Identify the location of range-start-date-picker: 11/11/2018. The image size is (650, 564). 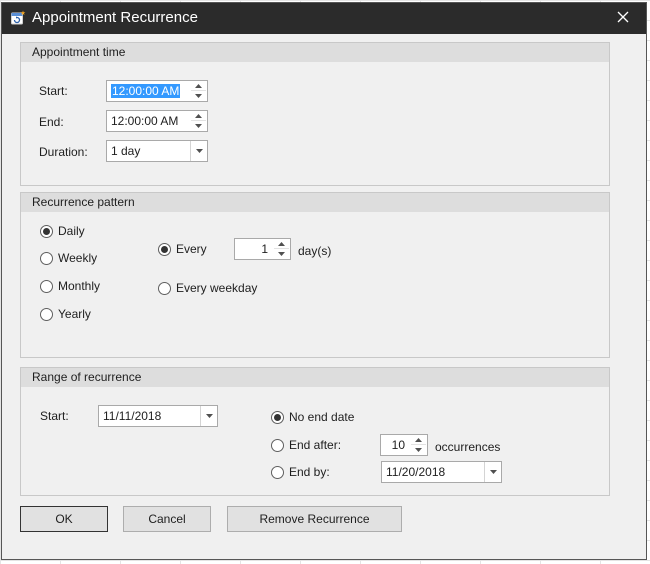
(158, 416).